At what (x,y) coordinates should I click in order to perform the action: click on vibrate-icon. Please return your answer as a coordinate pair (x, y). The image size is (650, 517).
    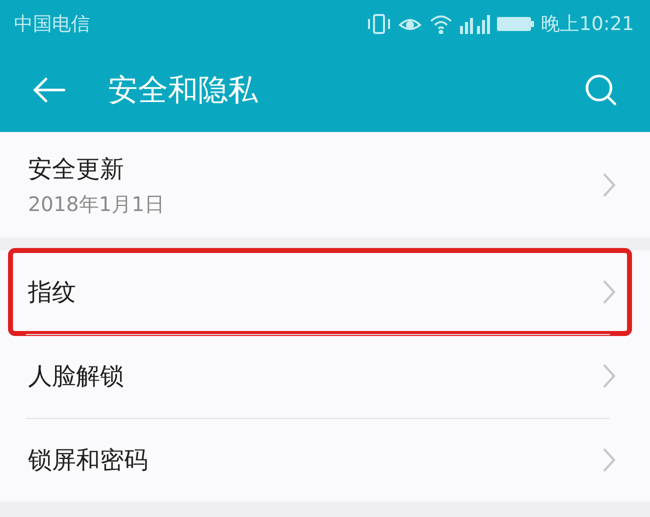
    Looking at the image, I should click on (379, 24).